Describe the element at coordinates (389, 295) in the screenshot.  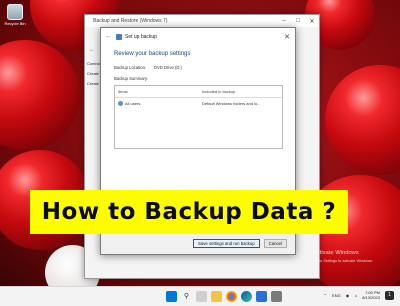
I see `notification-badge: 1` at that location.